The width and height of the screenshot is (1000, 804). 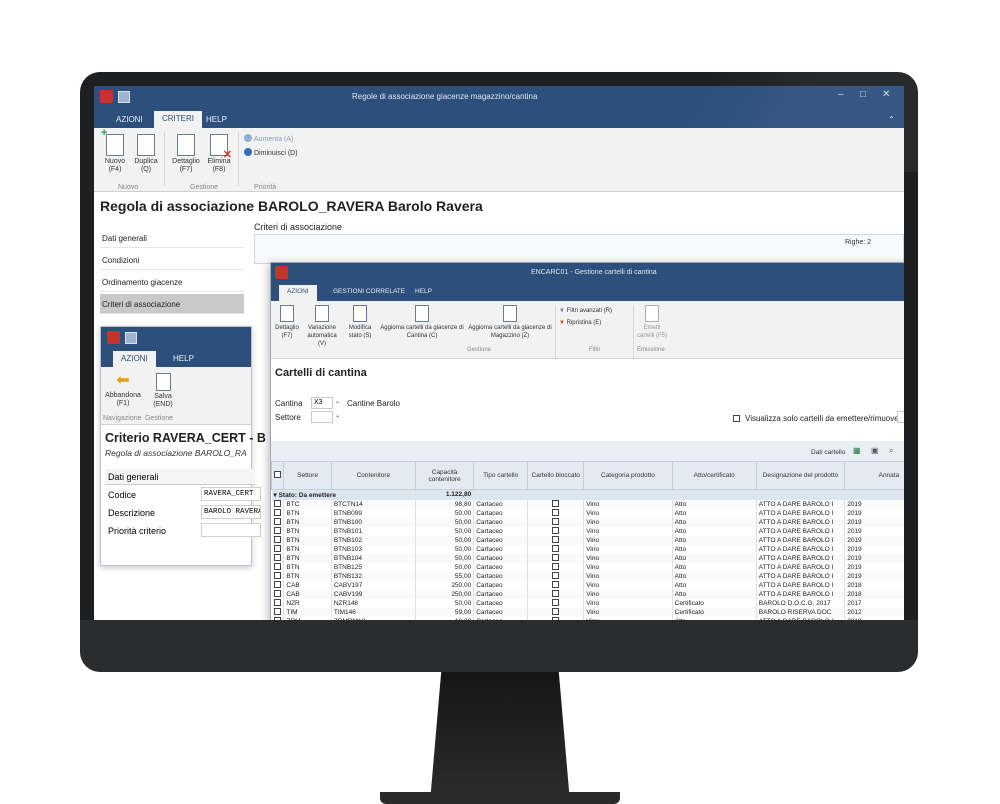 I want to click on ripristina-button: ▼ Ripristina (E), so click(x=580, y=323).